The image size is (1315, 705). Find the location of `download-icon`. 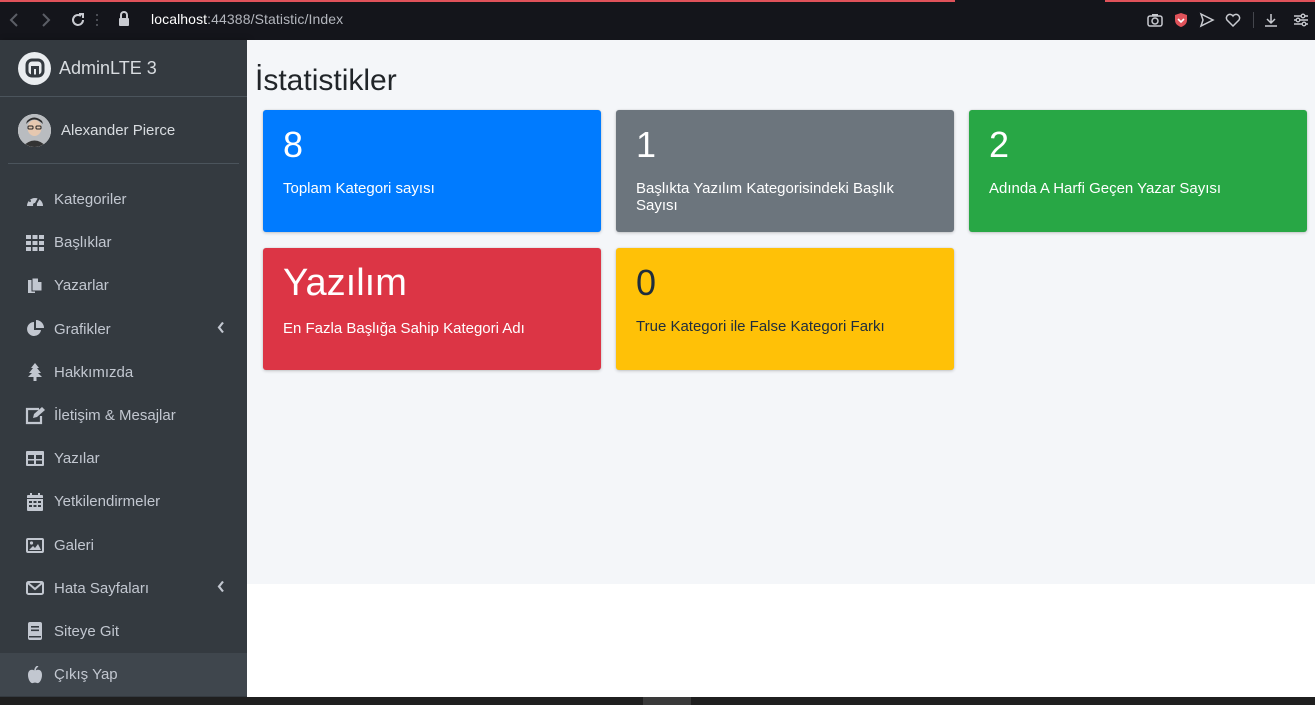

download-icon is located at coordinates (1271, 20).